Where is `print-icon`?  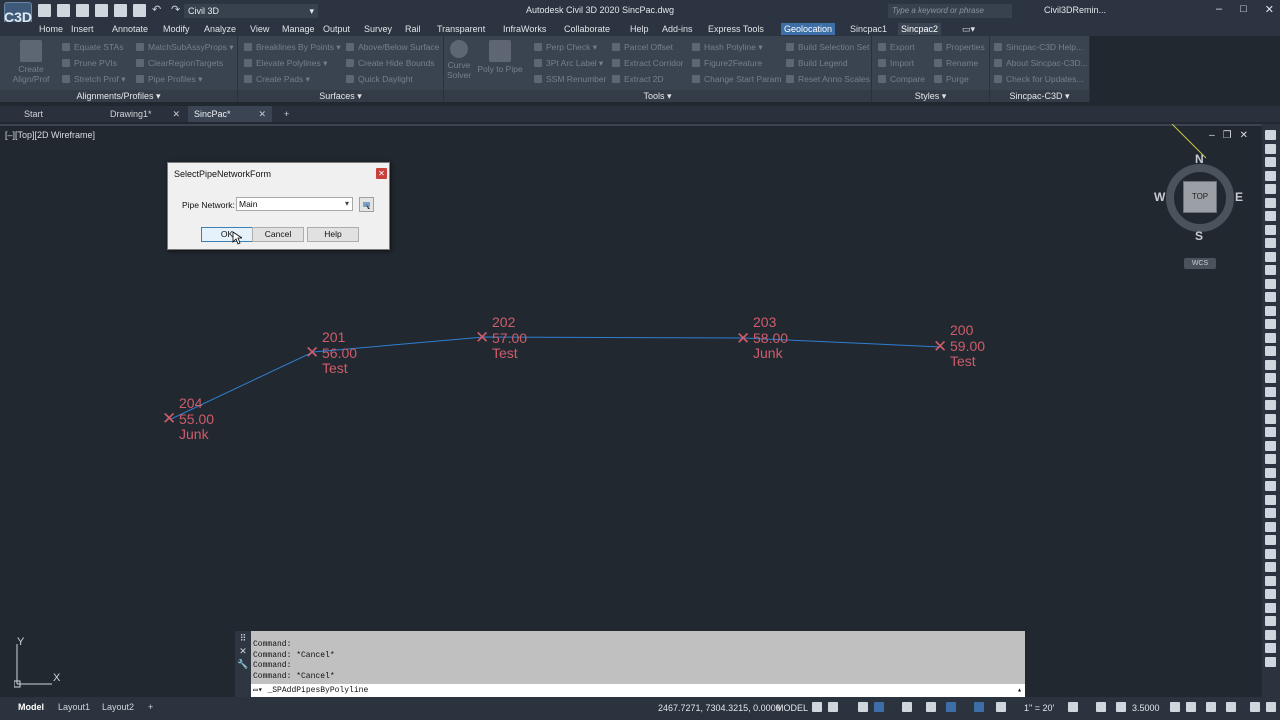
print-icon is located at coordinates (139, 10).